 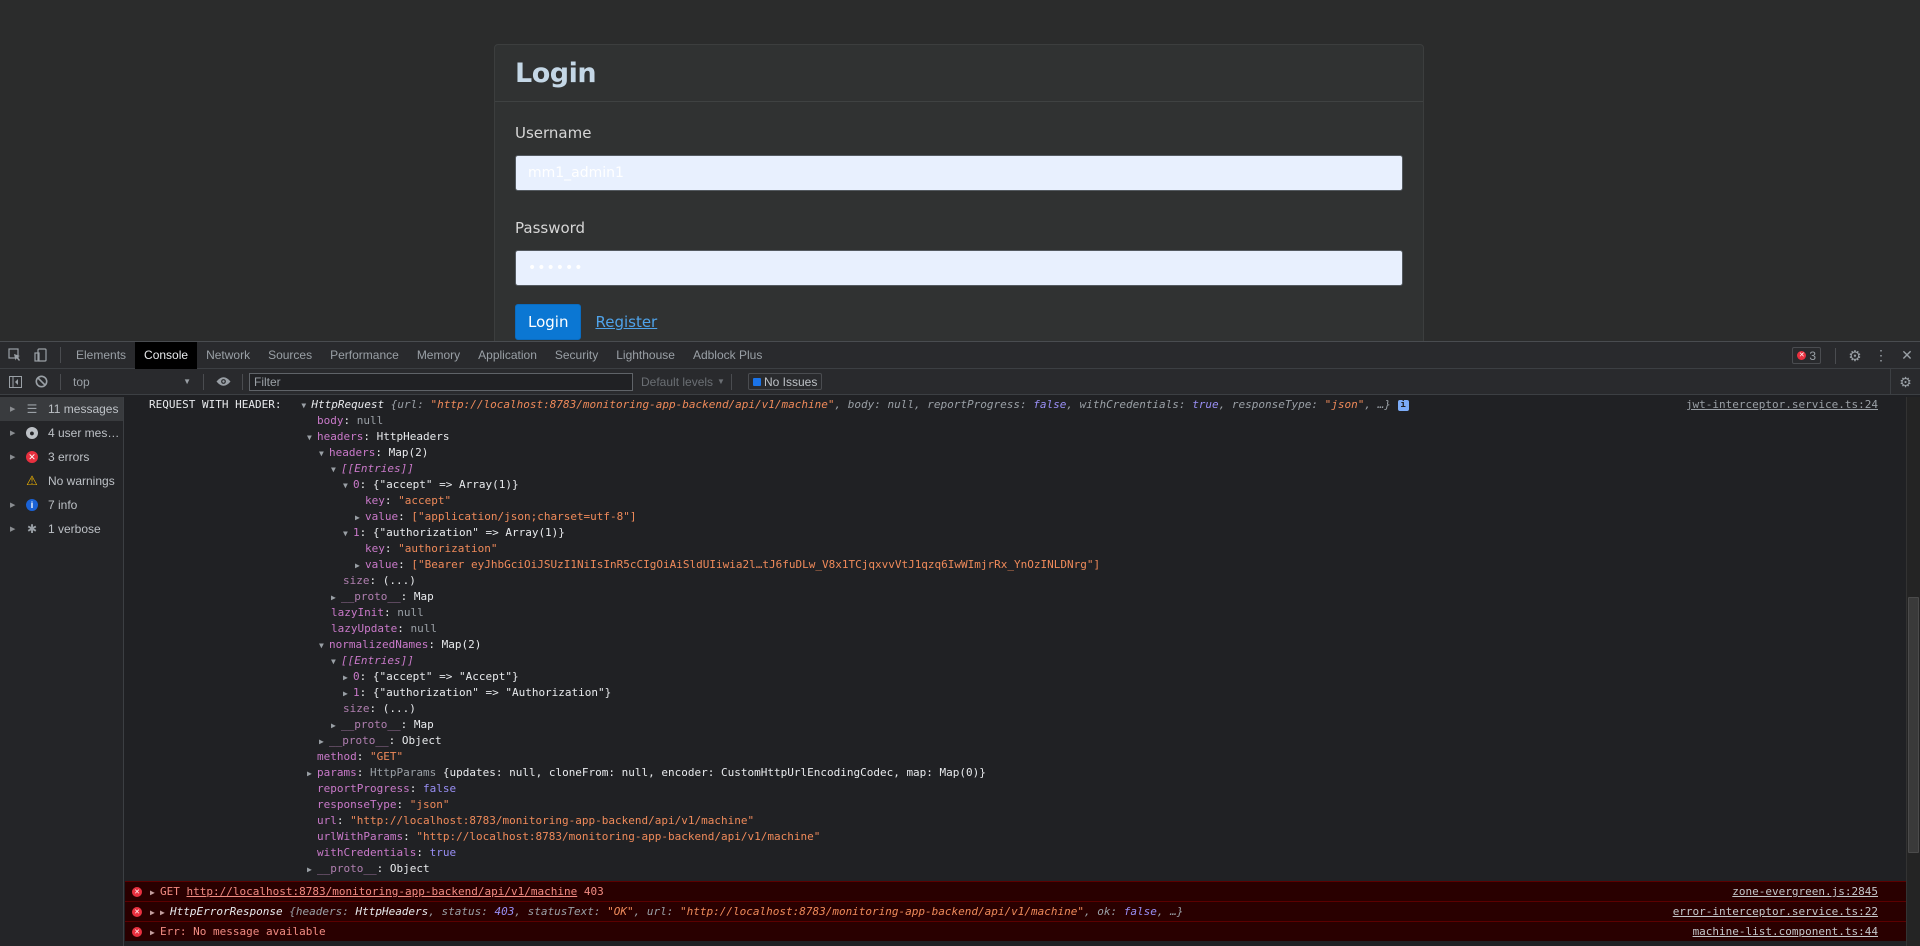 What do you see at coordinates (1015, 645) in the screenshot?
I see `prop-normalizednames: ▼ normalizedNames: Map(2)` at bounding box center [1015, 645].